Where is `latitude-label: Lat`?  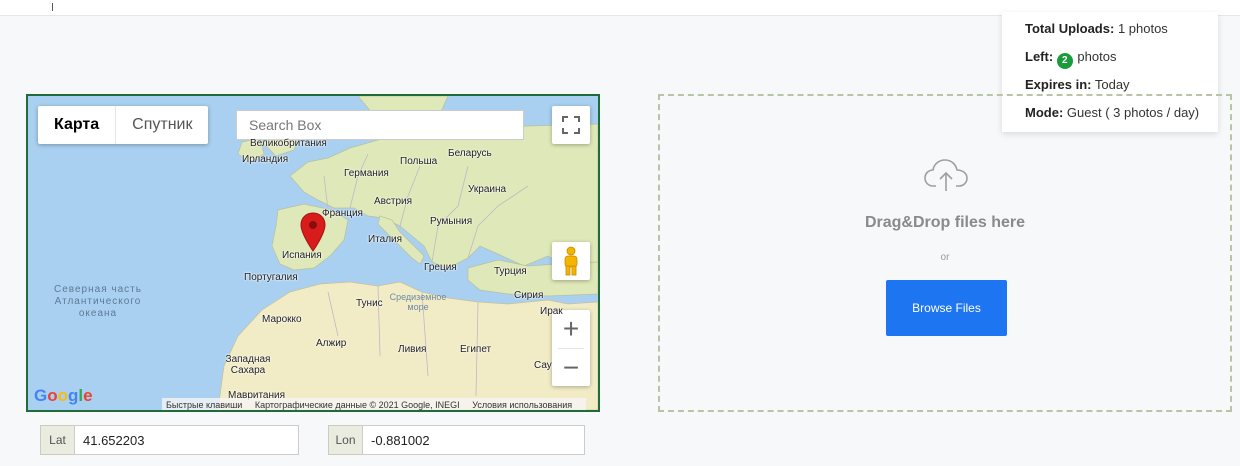 latitude-label: Lat is located at coordinates (57, 440).